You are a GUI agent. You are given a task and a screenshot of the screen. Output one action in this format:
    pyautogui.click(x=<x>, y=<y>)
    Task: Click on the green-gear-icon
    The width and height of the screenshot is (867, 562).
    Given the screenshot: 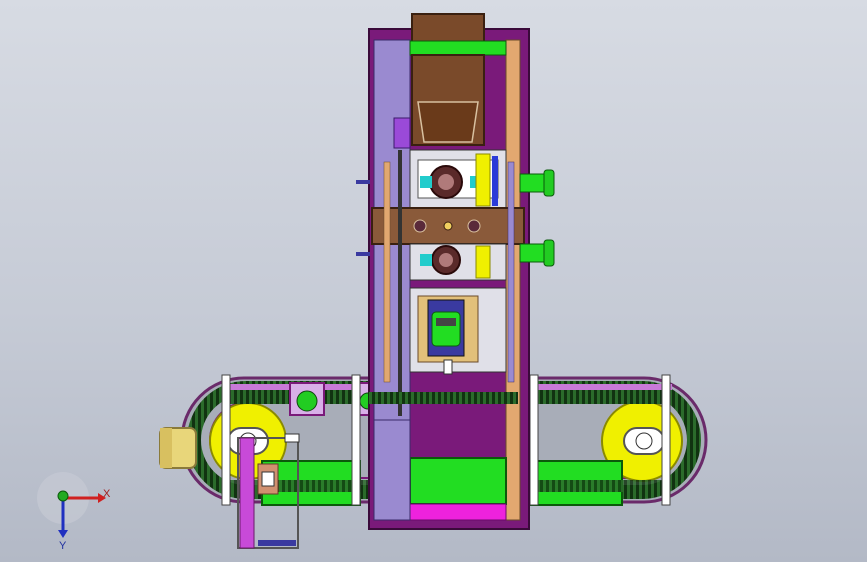 What is the action you would take?
    pyautogui.click(x=446, y=329)
    